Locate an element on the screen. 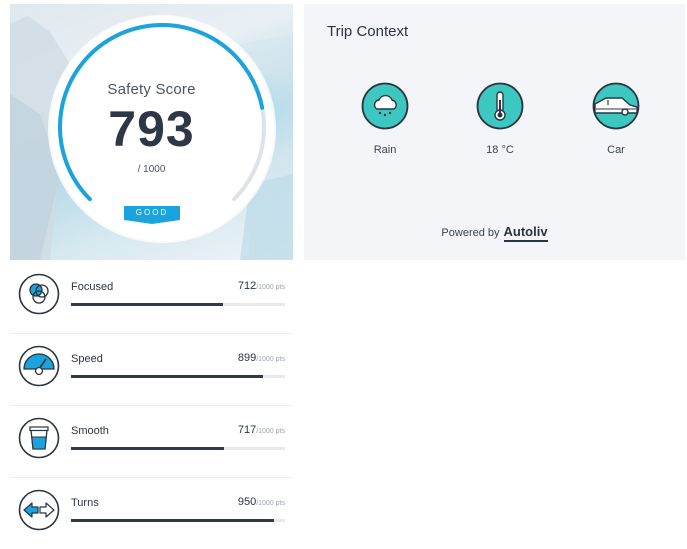 This screenshot has width=687, height=549. metric-name: Smooth is located at coordinates (90, 431).